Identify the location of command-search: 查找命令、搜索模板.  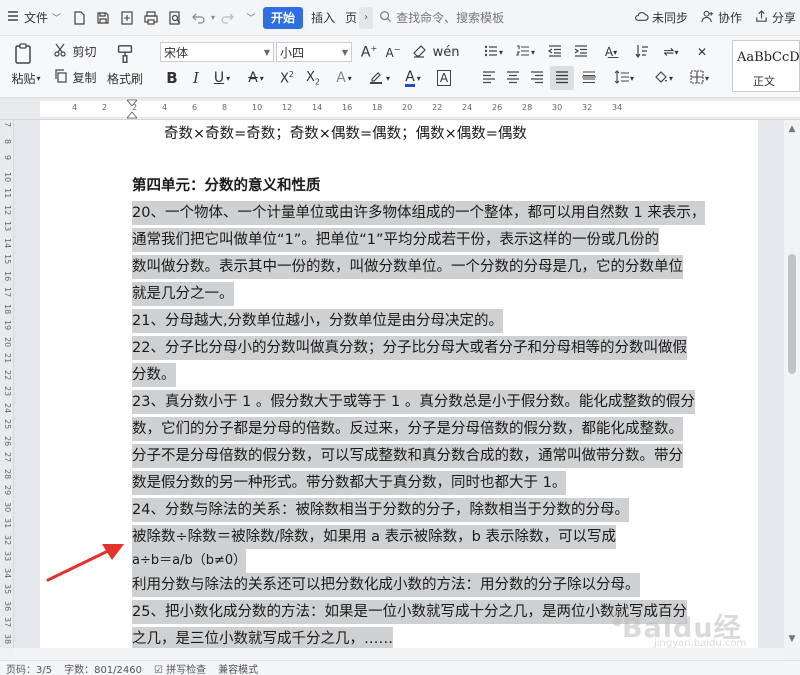
(448, 17).